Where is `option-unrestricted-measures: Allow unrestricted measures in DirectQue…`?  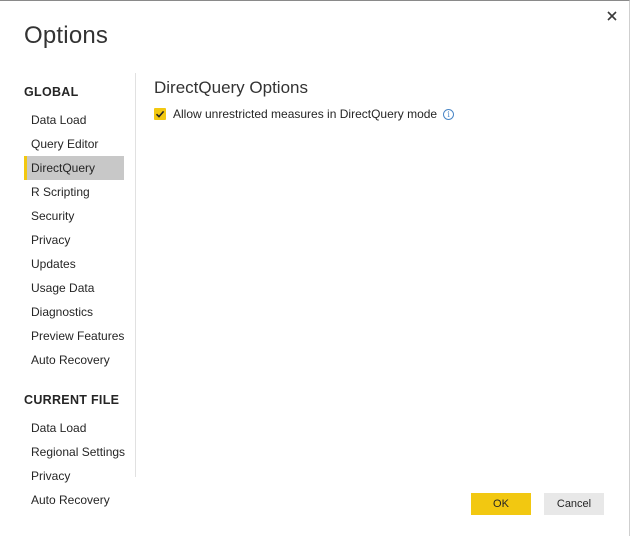
option-unrestricted-measures: Allow unrestricted measures in DirectQue… is located at coordinates (304, 114).